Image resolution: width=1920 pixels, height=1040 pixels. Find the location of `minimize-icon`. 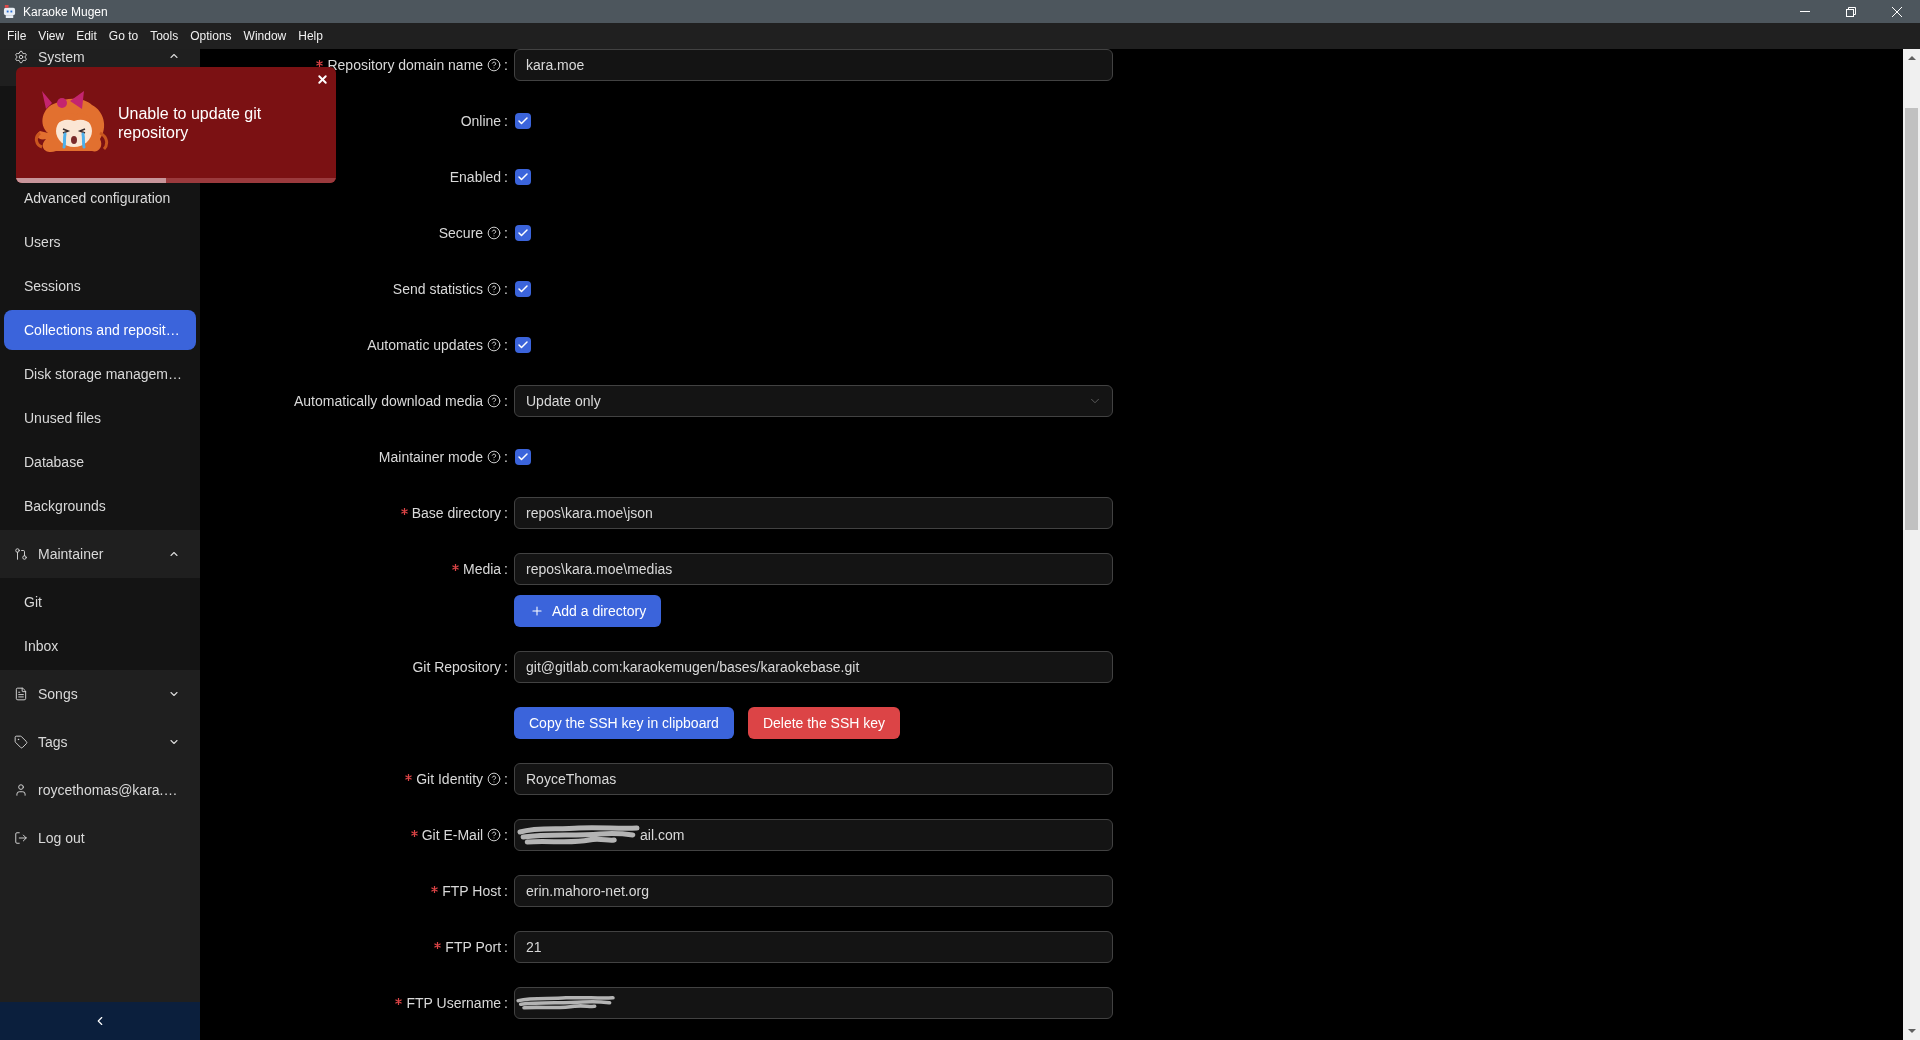

minimize-icon is located at coordinates (1805, 11).